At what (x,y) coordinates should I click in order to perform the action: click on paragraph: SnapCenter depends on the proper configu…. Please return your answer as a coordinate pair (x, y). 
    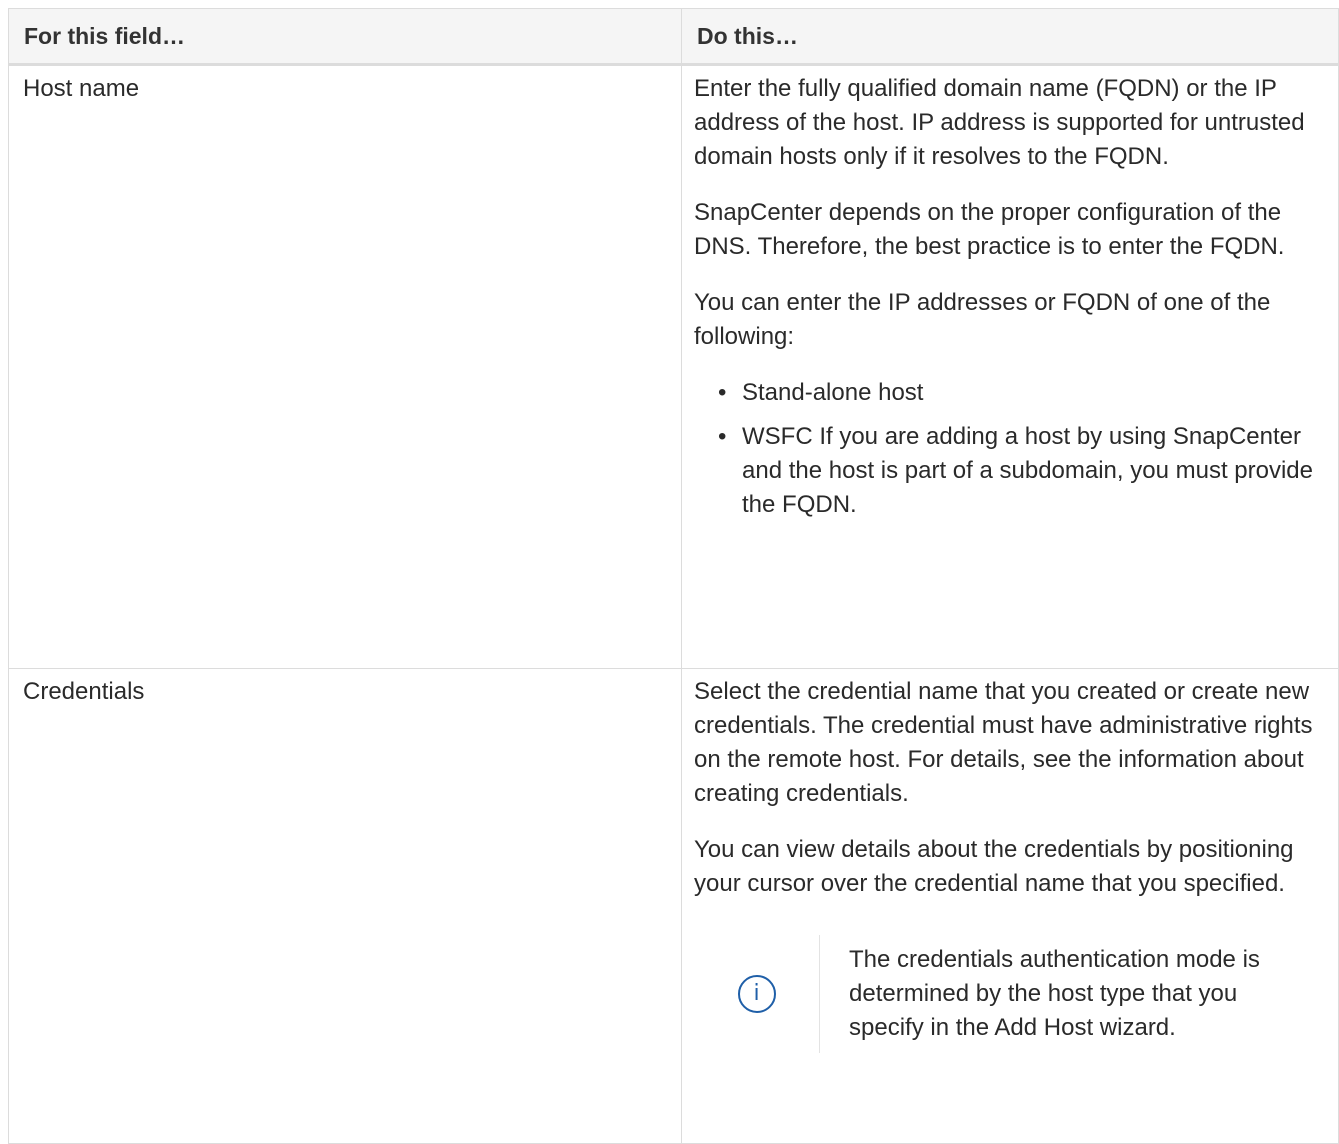
    Looking at the image, I should click on (989, 229).